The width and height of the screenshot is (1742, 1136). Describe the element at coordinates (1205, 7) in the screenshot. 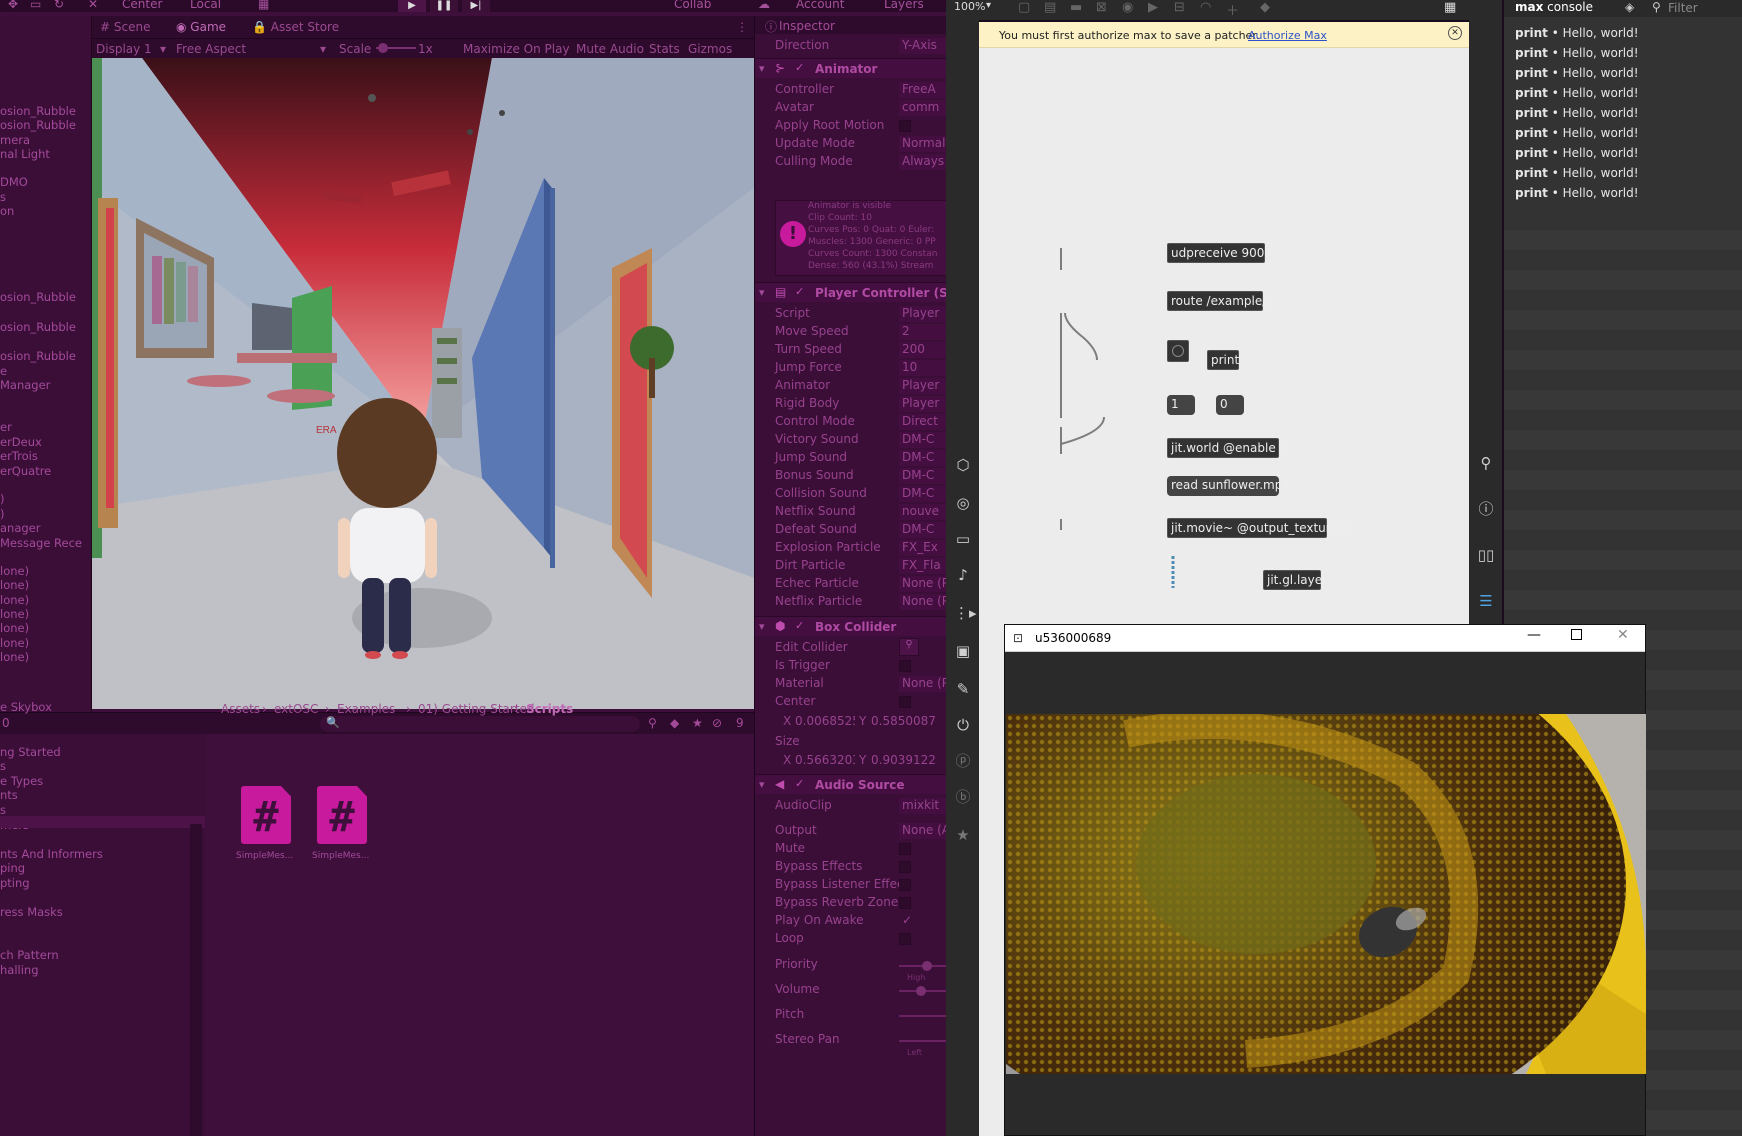

I see `gauge-icon: ◠` at that location.